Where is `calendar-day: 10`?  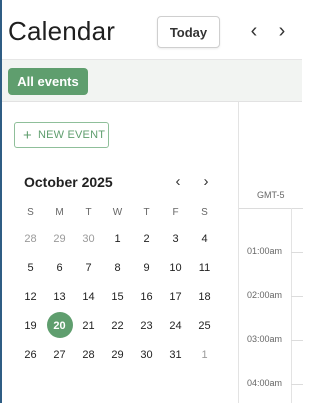
calendar-day: 10 is located at coordinates (175, 268).